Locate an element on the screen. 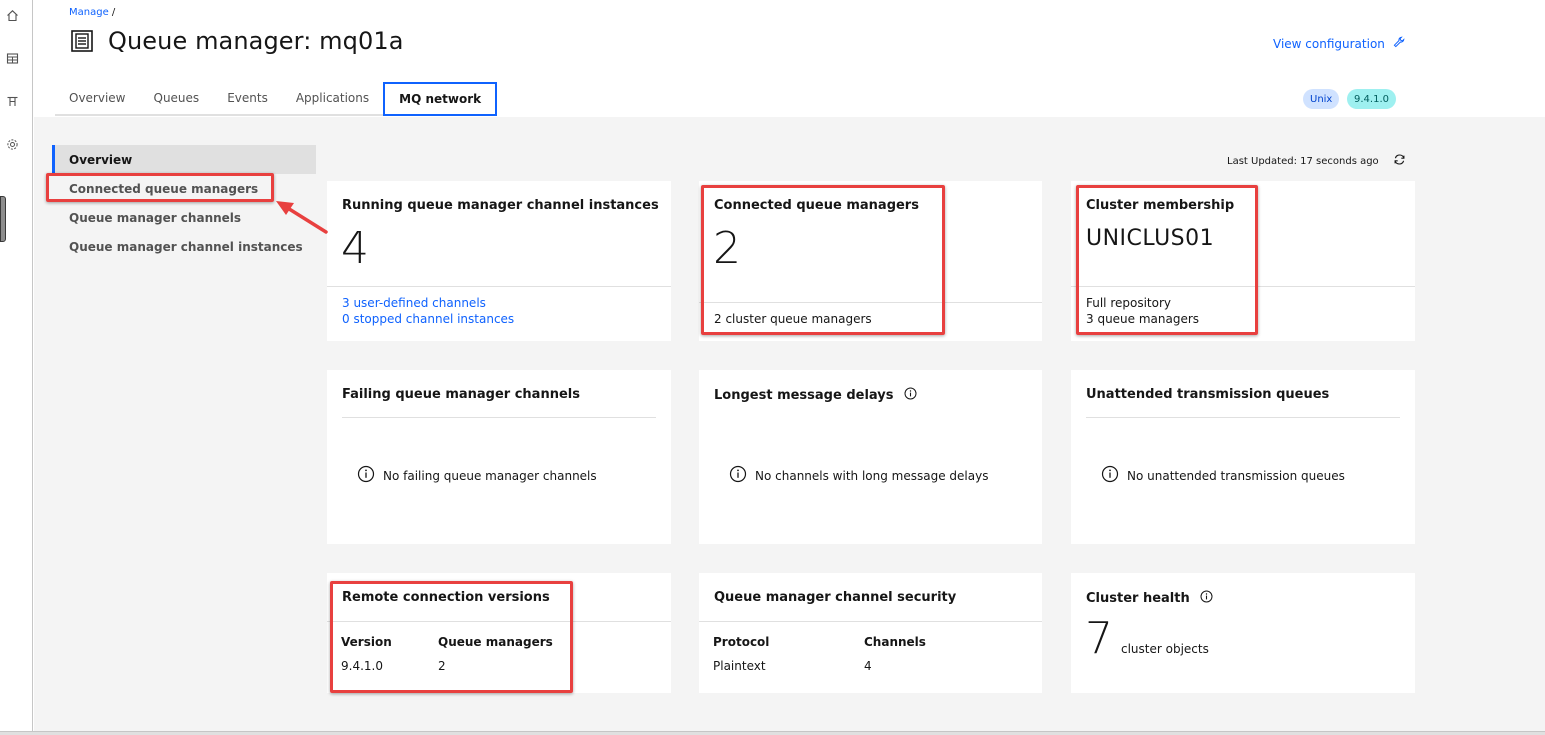 The height and width of the screenshot is (735, 1545). left-rail is located at coordinates (16, 367).